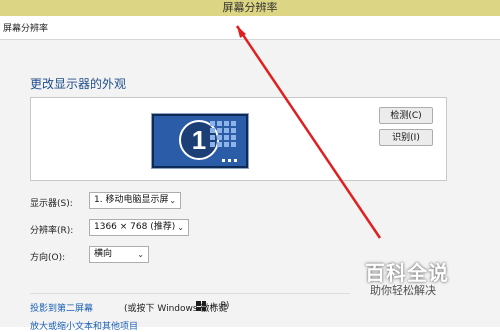 The image size is (500, 332). I want to click on display-label: 显示器(S):, so click(51, 204).